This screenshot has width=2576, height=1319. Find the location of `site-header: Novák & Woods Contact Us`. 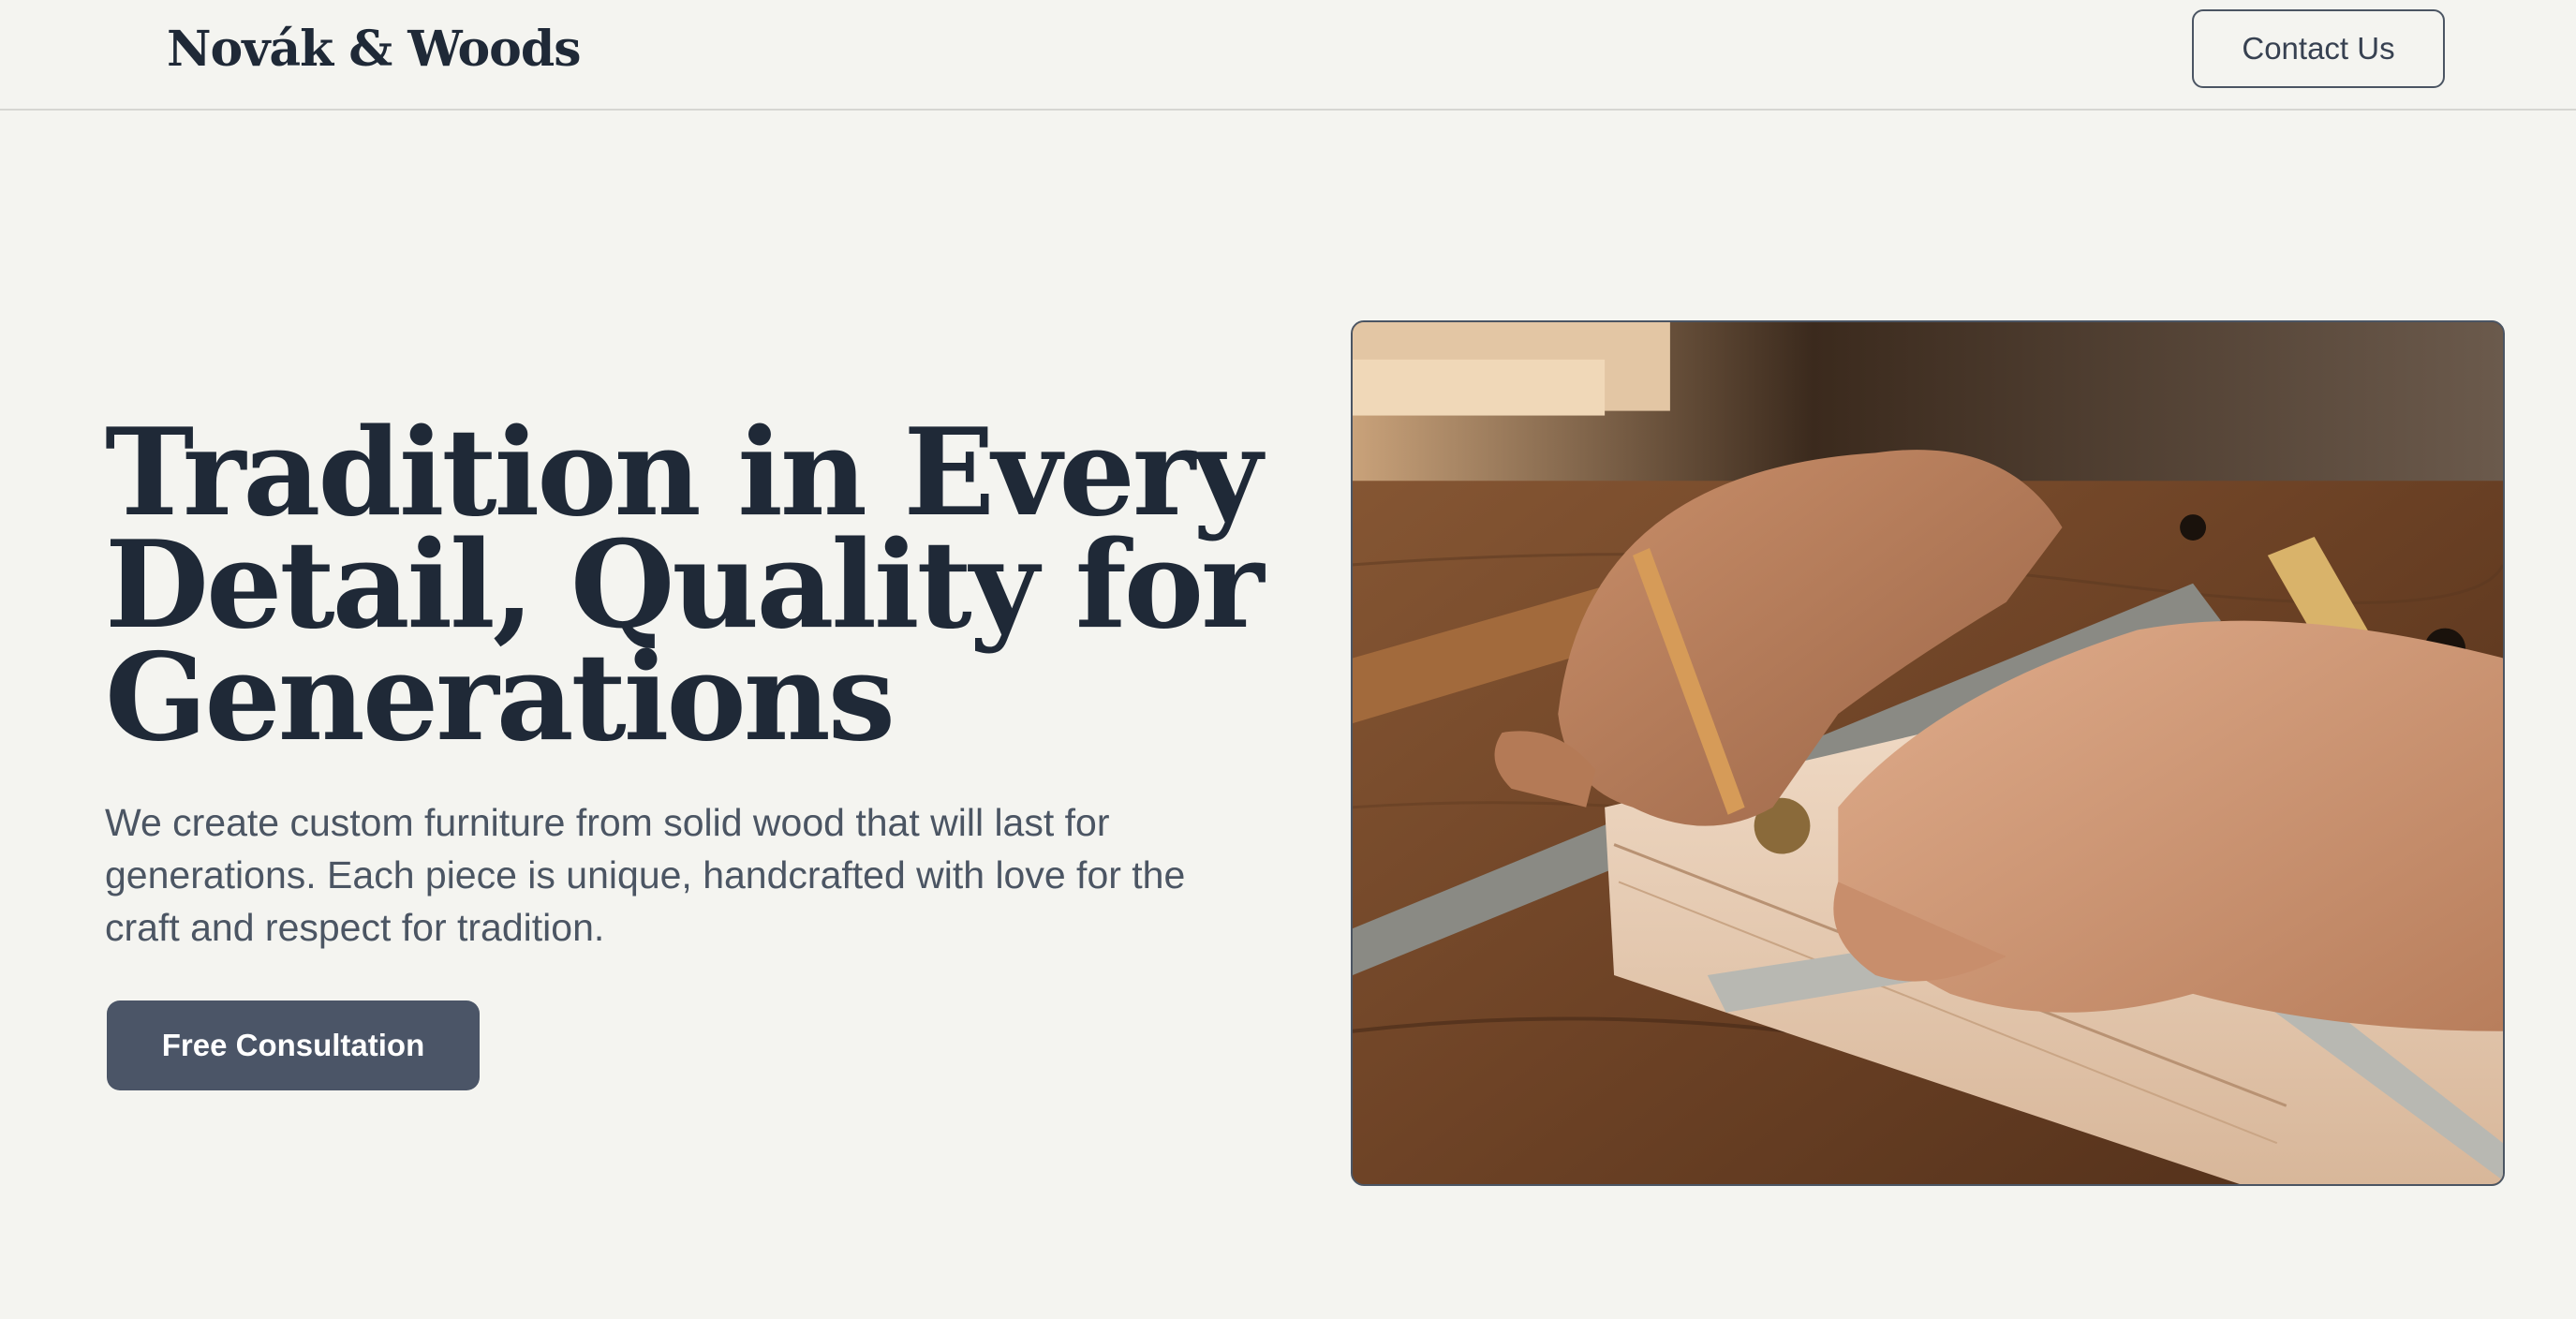

site-header: Novák & Woods Contact Us is located at coordinates (1288, 55).